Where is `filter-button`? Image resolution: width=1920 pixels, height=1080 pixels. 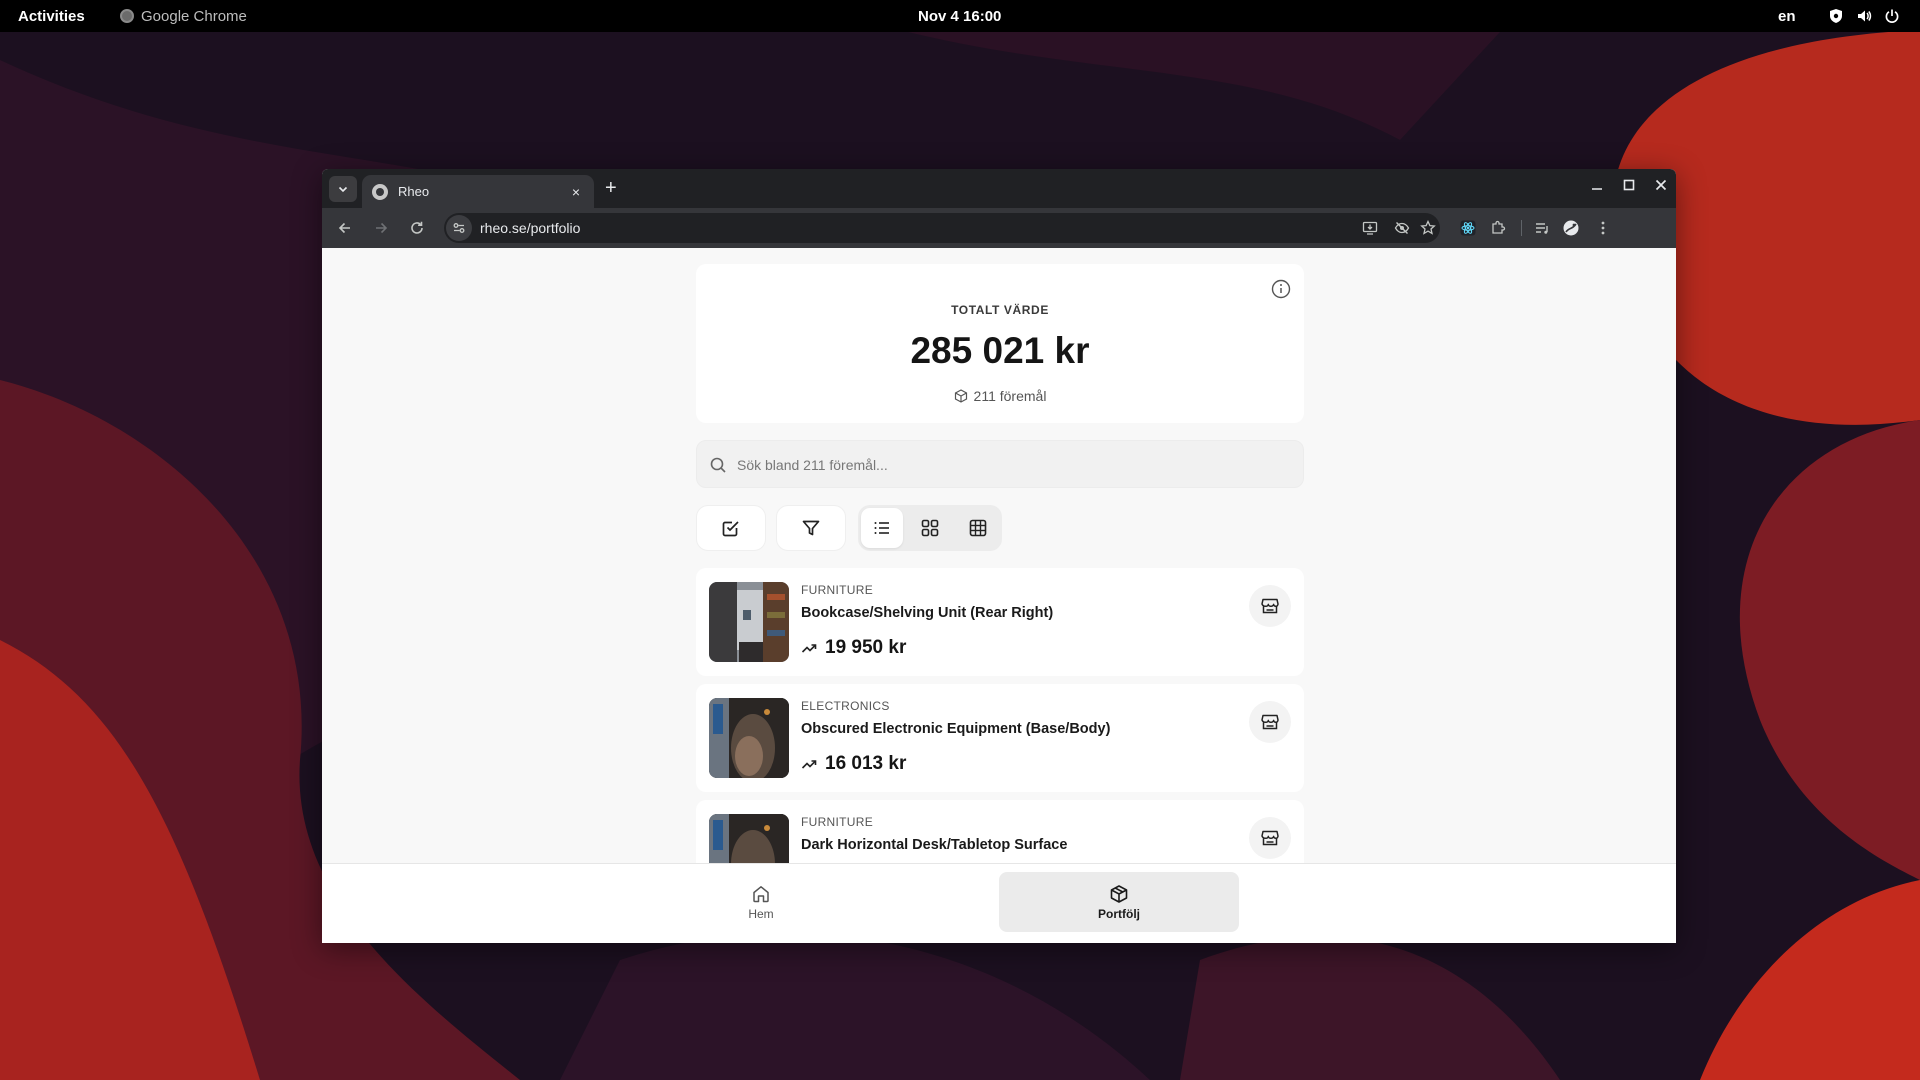 filter-button is located at coordinates (811, 528).